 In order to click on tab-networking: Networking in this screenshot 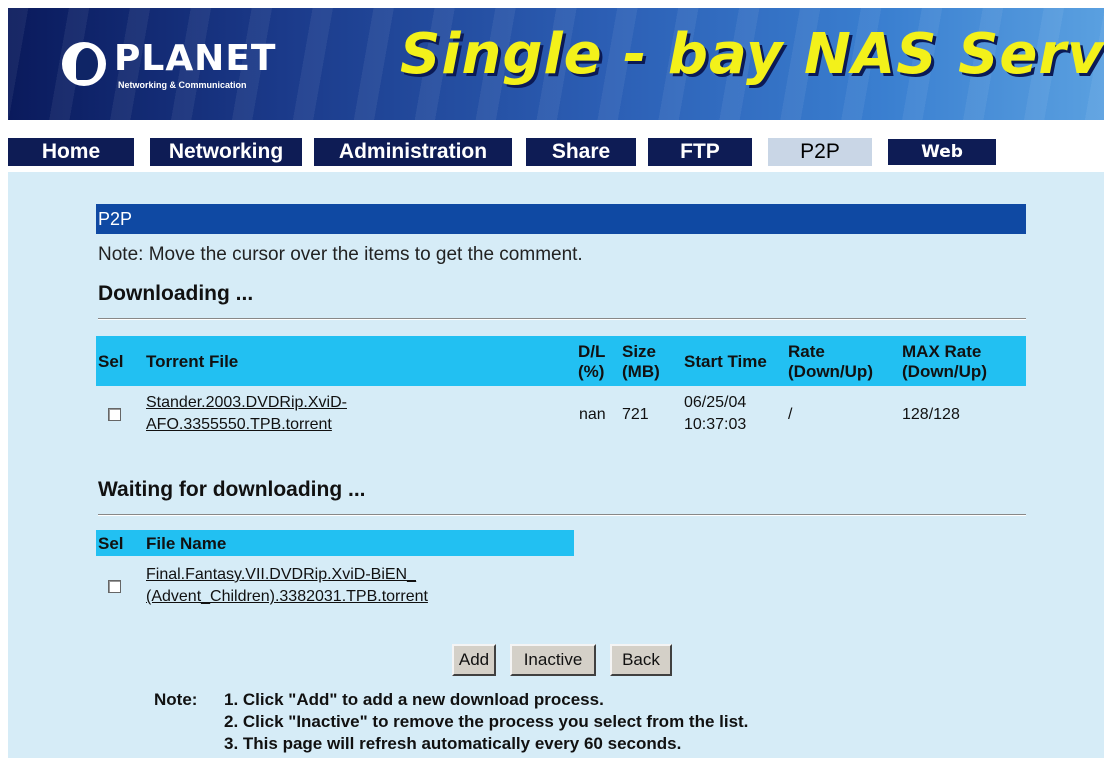, I will do `click(226, 152)`.